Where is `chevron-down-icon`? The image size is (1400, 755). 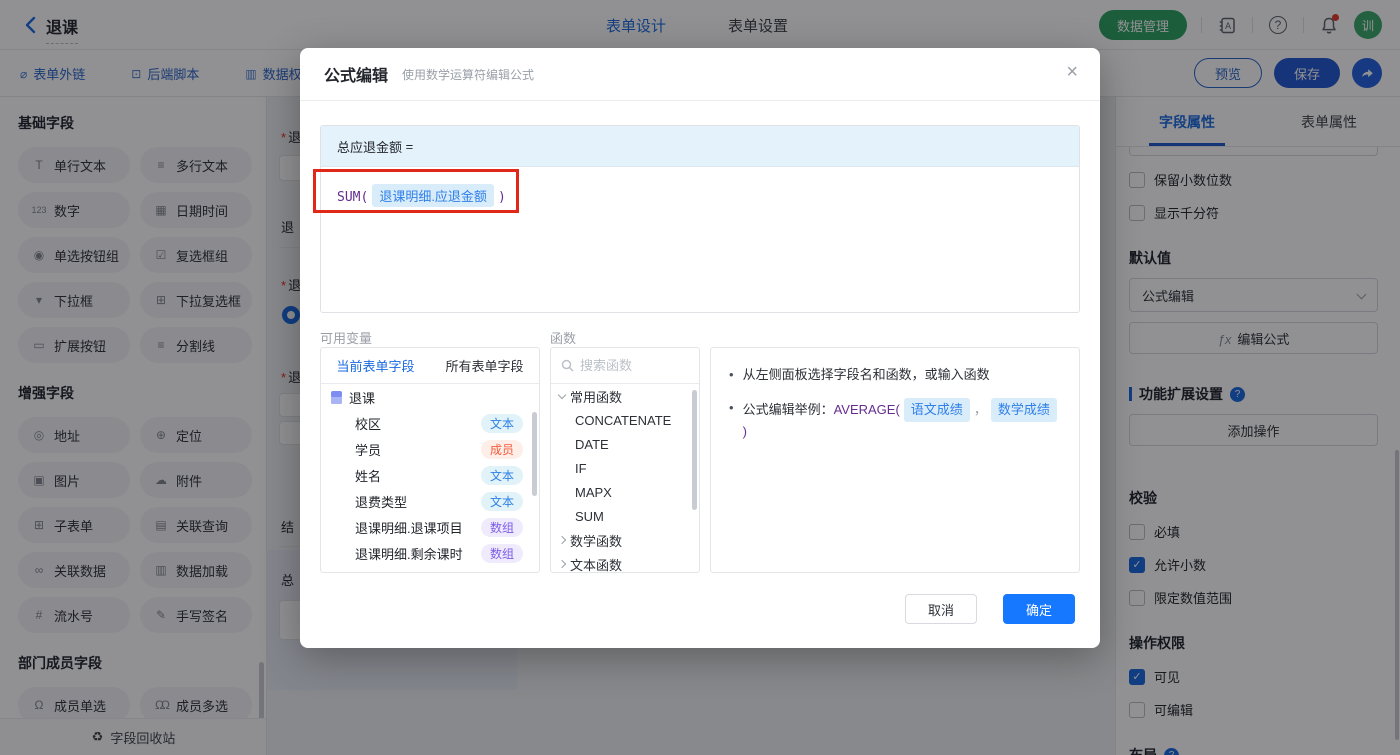 chevron-down-icon is located at coordinates (562, 394).